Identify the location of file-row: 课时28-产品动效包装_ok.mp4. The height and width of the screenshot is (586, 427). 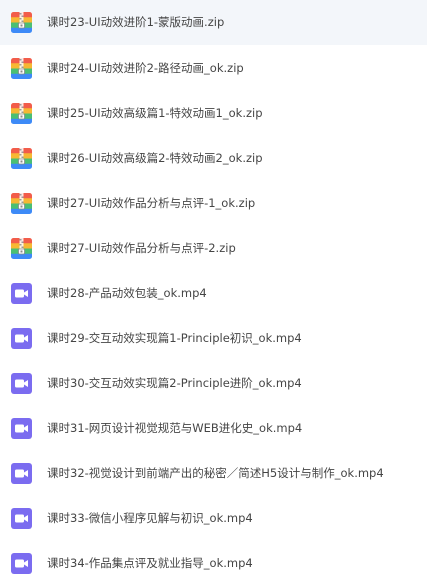
(213, 293).